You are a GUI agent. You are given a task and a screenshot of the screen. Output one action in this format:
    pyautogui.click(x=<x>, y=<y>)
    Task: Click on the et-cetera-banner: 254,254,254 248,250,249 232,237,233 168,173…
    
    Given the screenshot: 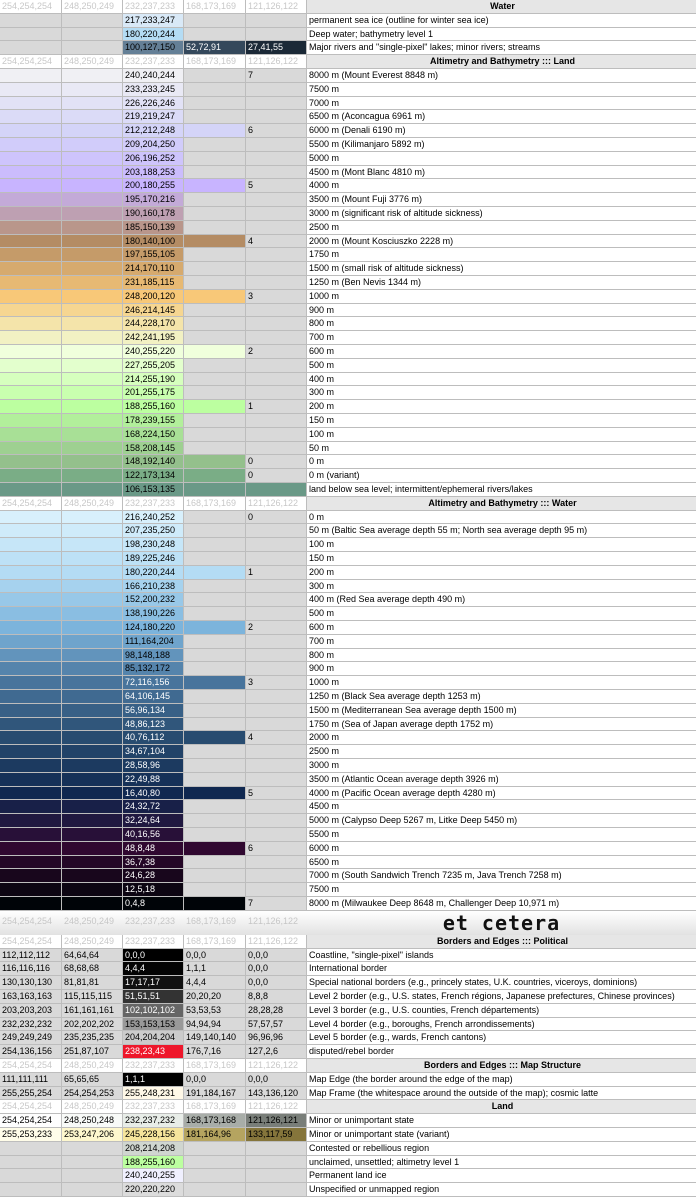 What is the action you would take?
    pyautogui.click(x=348, y=922)
    